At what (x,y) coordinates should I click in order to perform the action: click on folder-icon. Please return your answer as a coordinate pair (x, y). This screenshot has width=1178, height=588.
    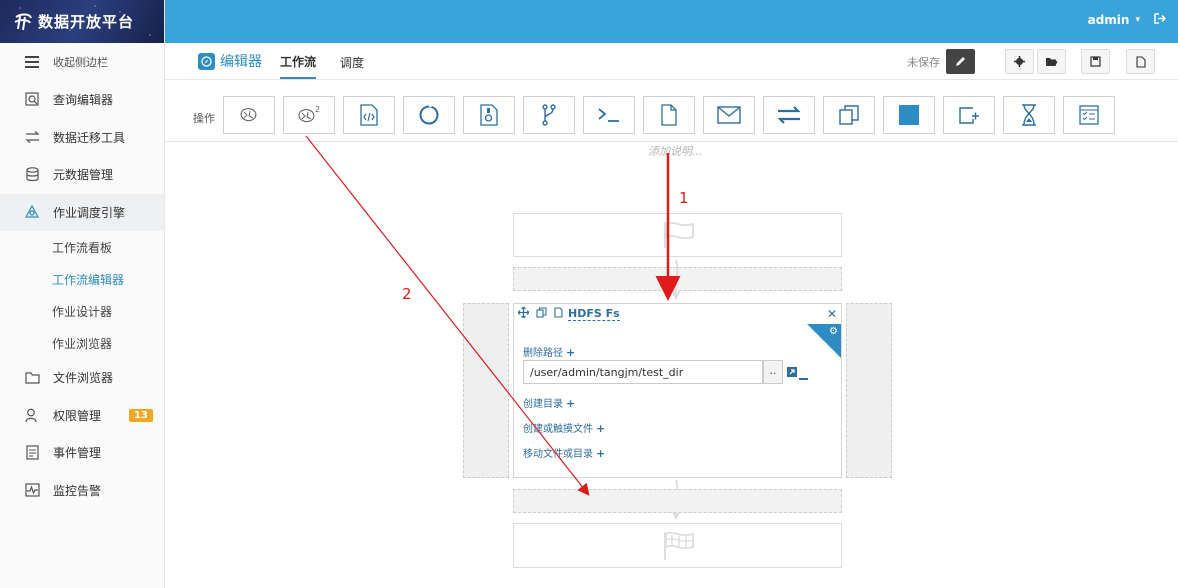
    Looking at the image, I should click on (32, 378).